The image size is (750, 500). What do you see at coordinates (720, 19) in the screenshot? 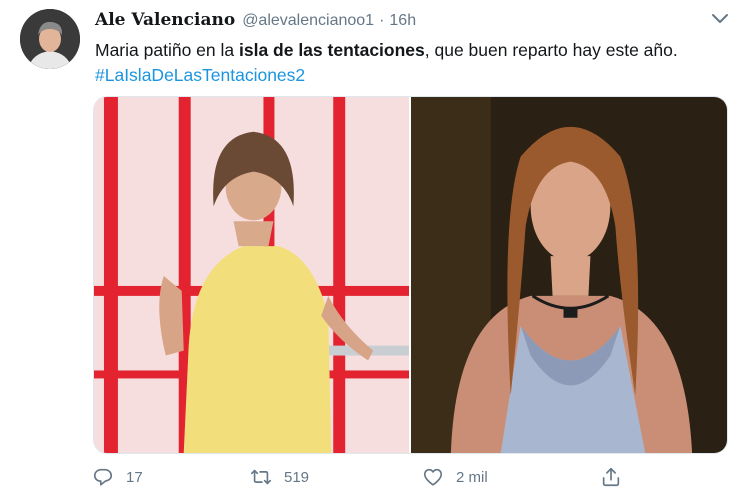
I see `chevron-down-icon` at bounding box center [720, 19].